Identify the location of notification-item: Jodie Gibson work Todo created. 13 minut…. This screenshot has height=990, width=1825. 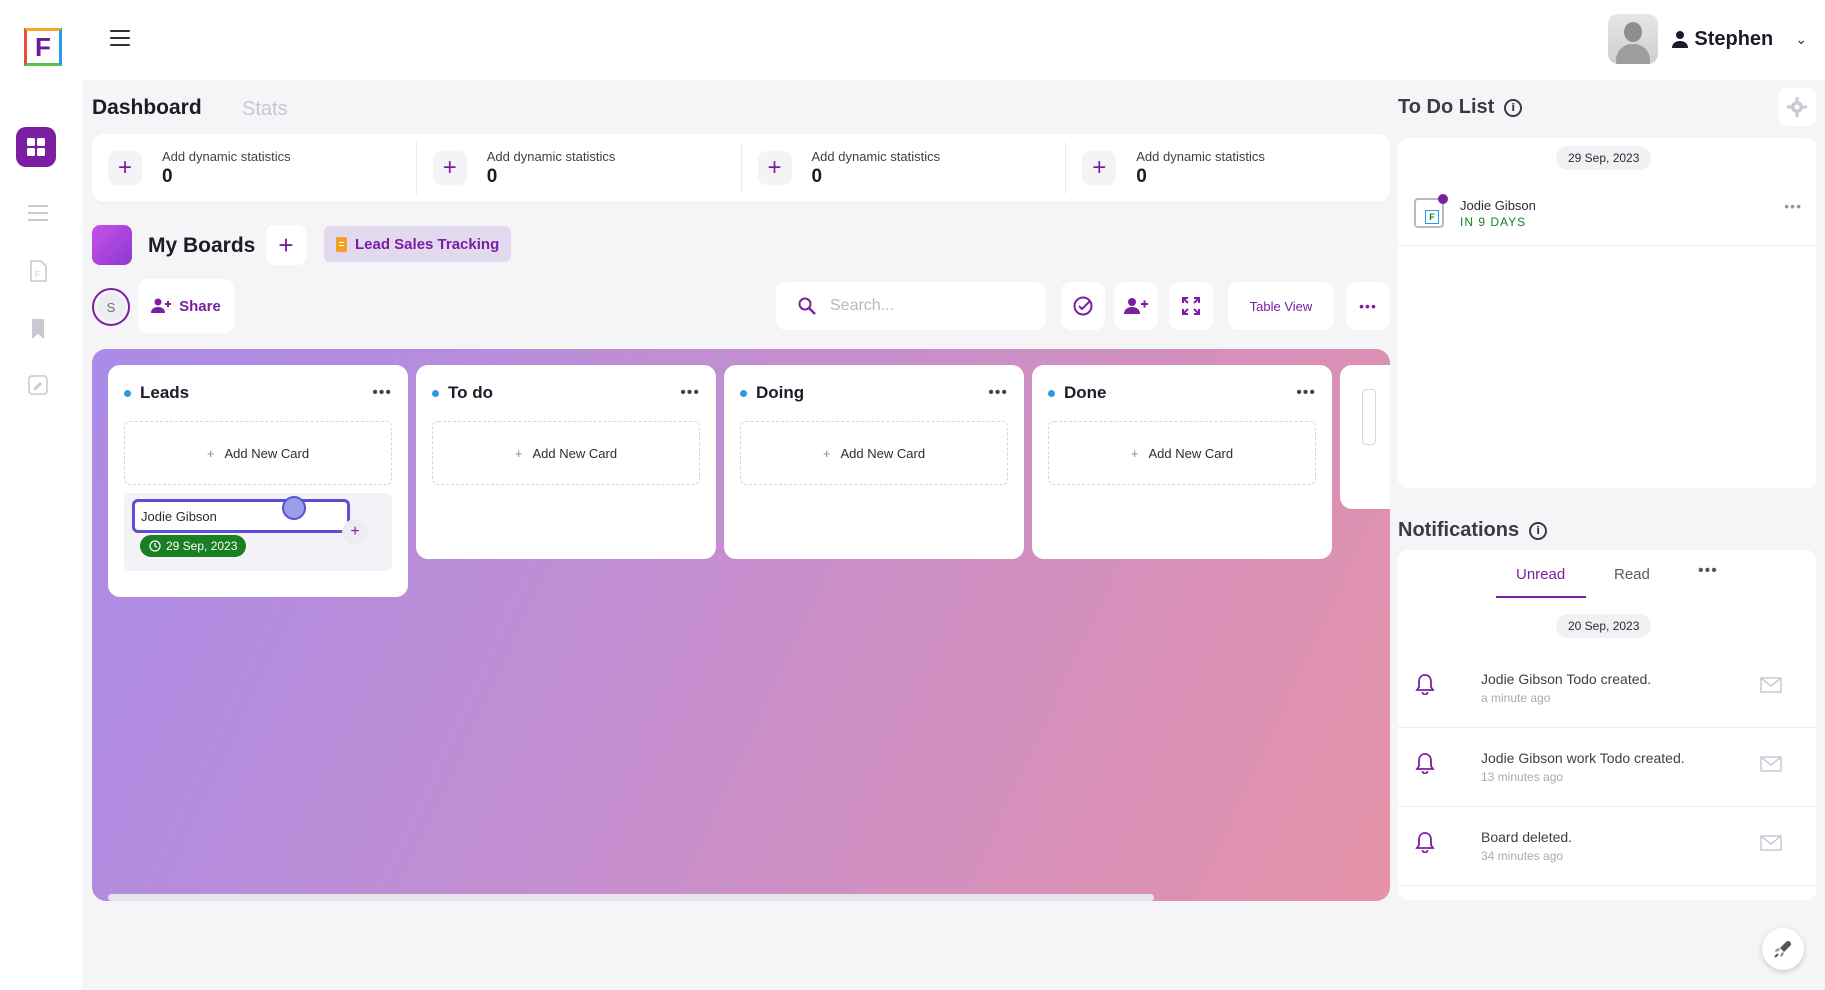
(1607, 767).